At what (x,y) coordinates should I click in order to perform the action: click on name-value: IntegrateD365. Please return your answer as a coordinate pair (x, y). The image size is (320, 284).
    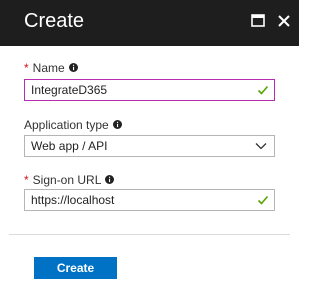
    Looking at the image, I should click on (69, 90).